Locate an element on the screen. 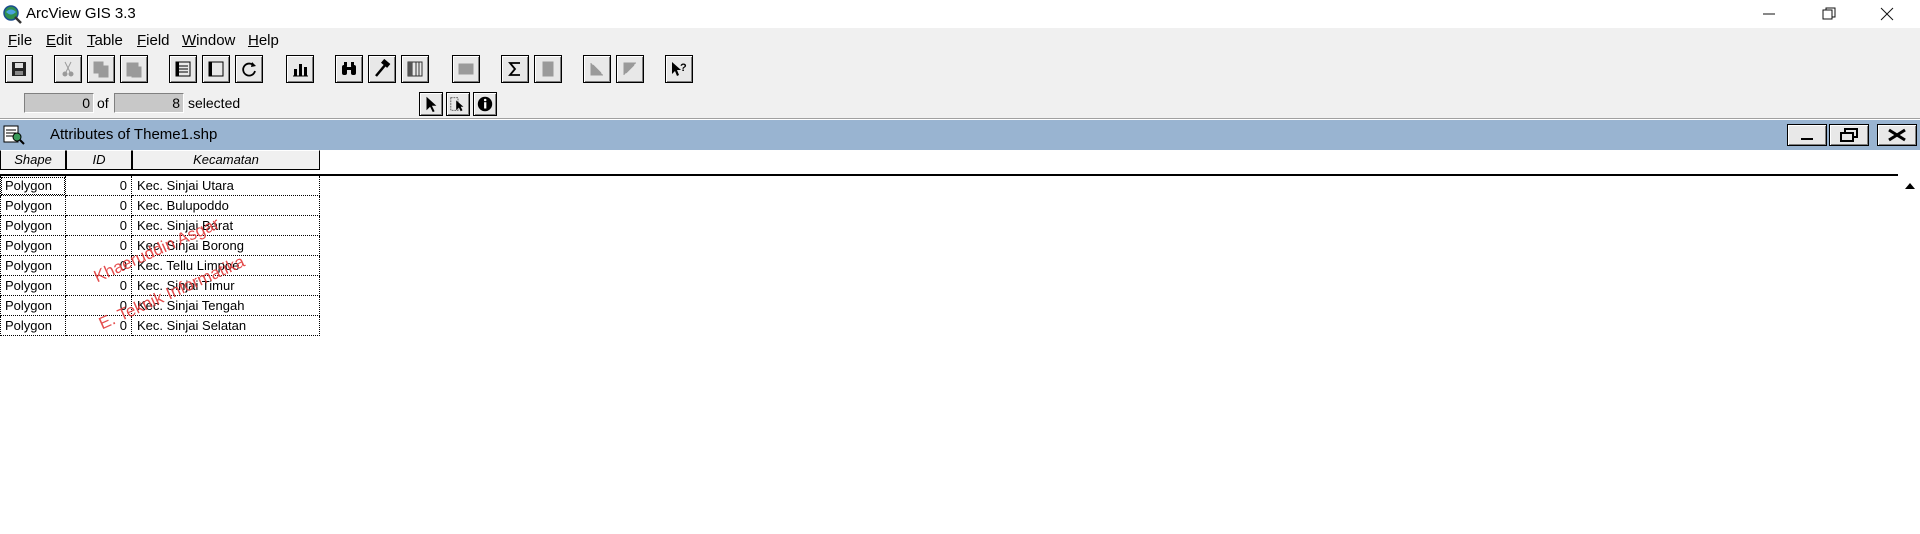 This screenshot has width=1920, height=534. select-none-button is located at coordinates (216, 69).